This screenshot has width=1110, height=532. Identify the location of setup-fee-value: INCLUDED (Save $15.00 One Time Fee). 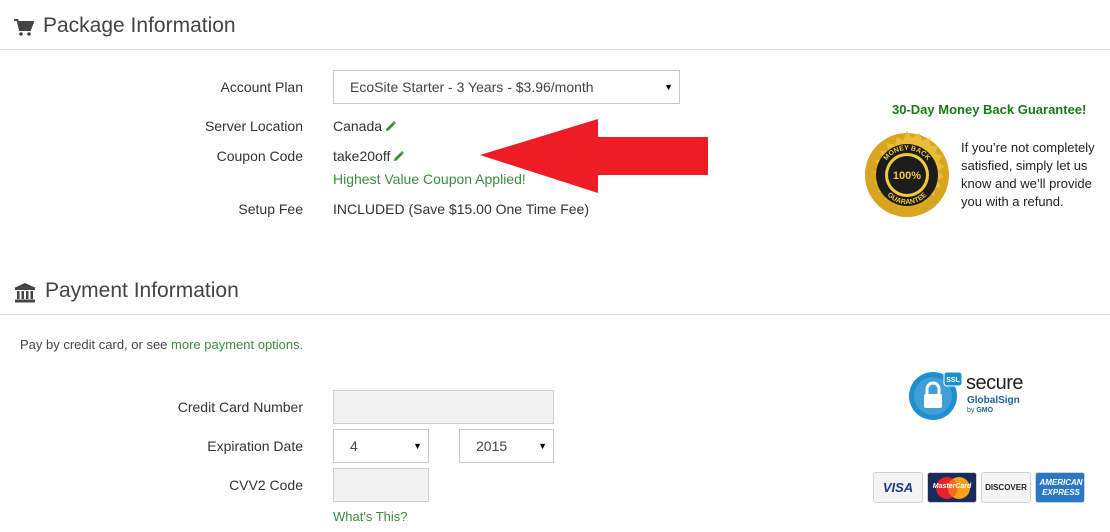
(461, 209).